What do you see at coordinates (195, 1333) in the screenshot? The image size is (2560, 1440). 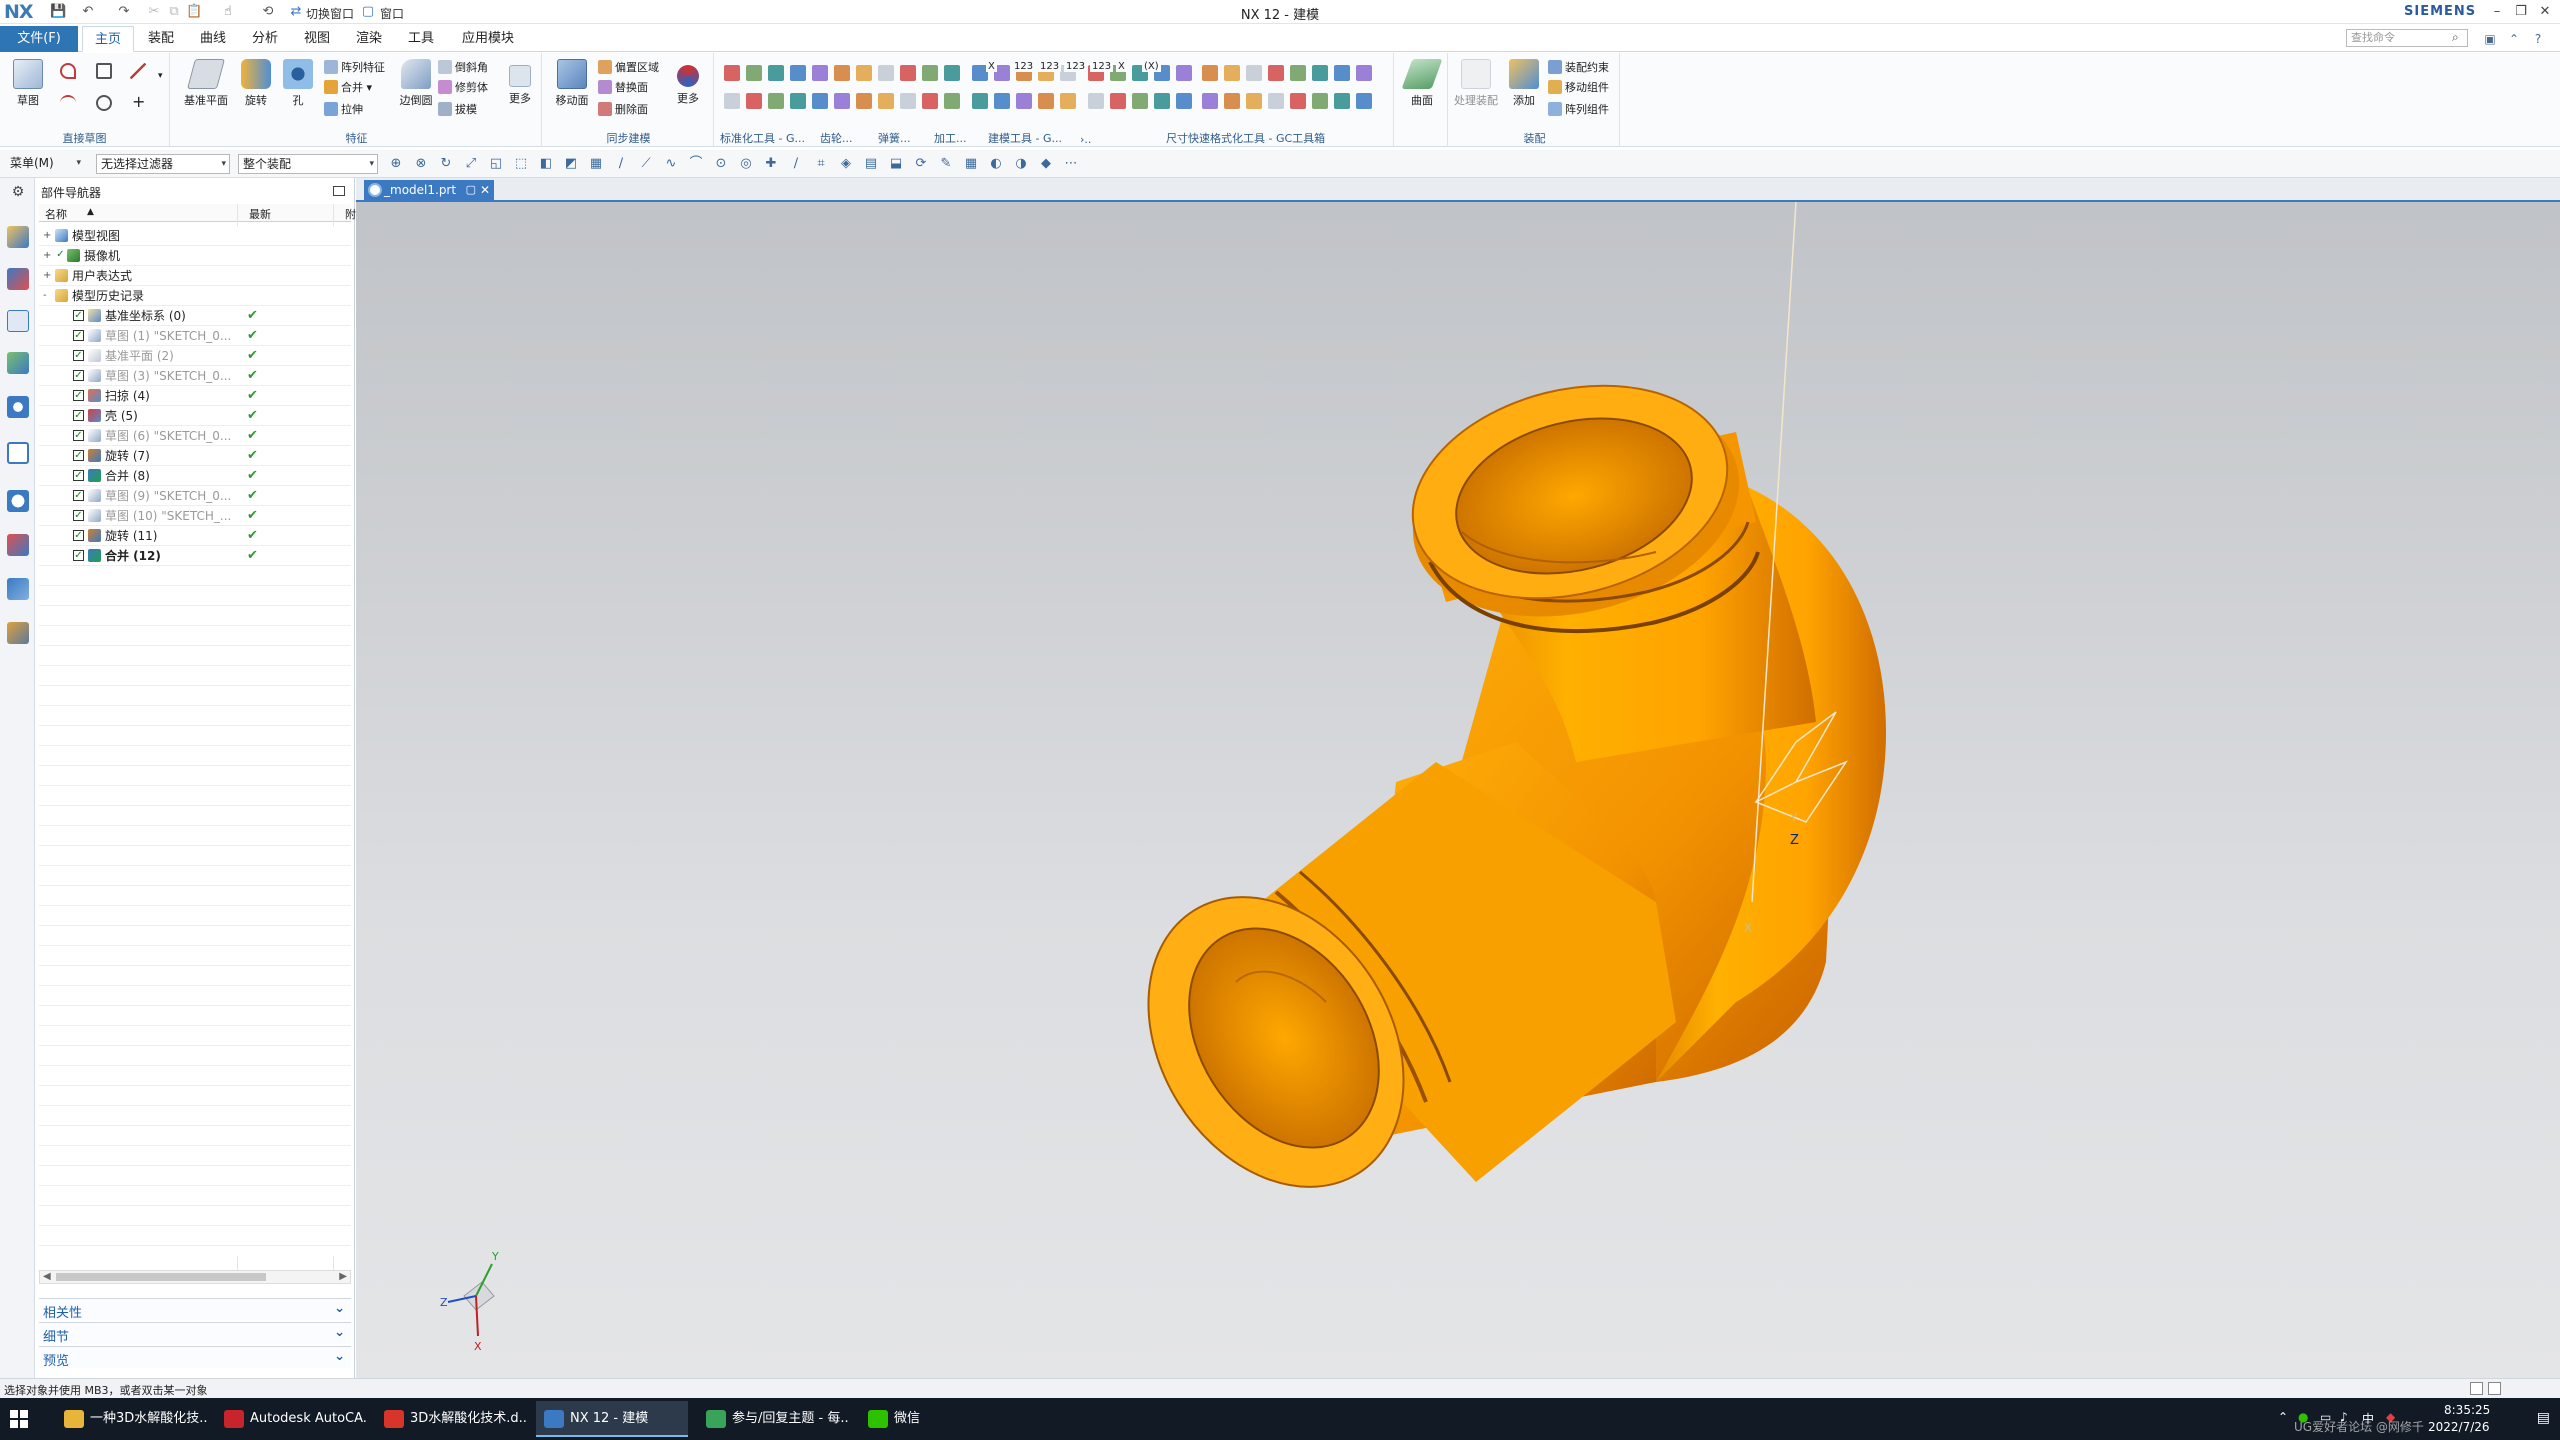 I see `panel-details: 细节 ⌄` at bounding box center [195, 1333].